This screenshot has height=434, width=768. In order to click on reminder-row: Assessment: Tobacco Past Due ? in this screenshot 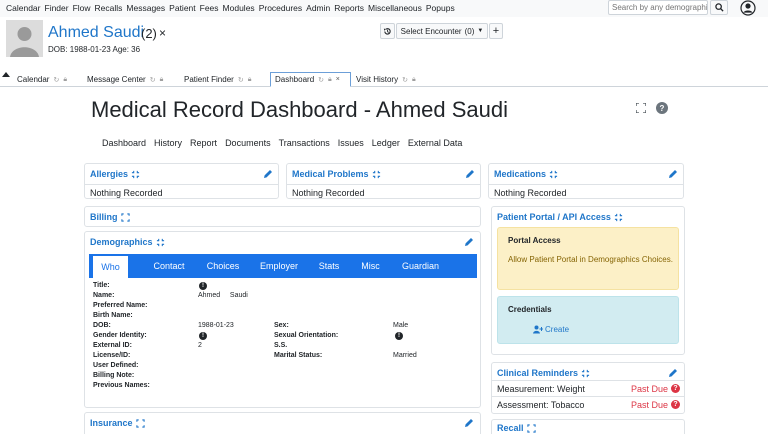, I will do `click(588, 404)`.